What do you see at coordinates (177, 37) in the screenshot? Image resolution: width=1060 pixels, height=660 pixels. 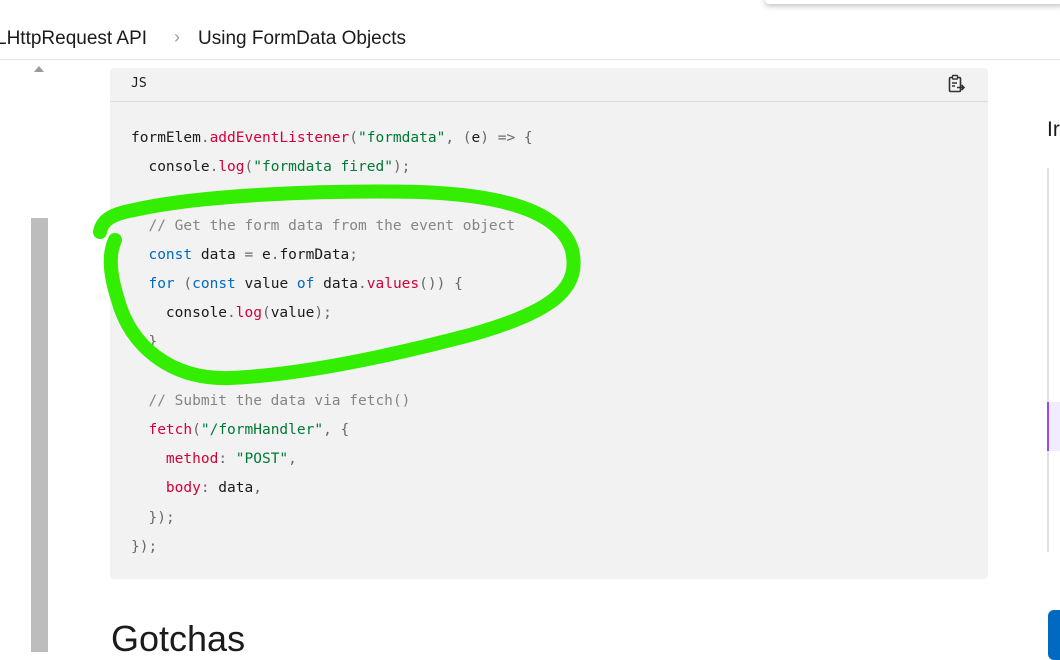 I see `chevron-right-icon: ›` at bounding box center [177, 37].